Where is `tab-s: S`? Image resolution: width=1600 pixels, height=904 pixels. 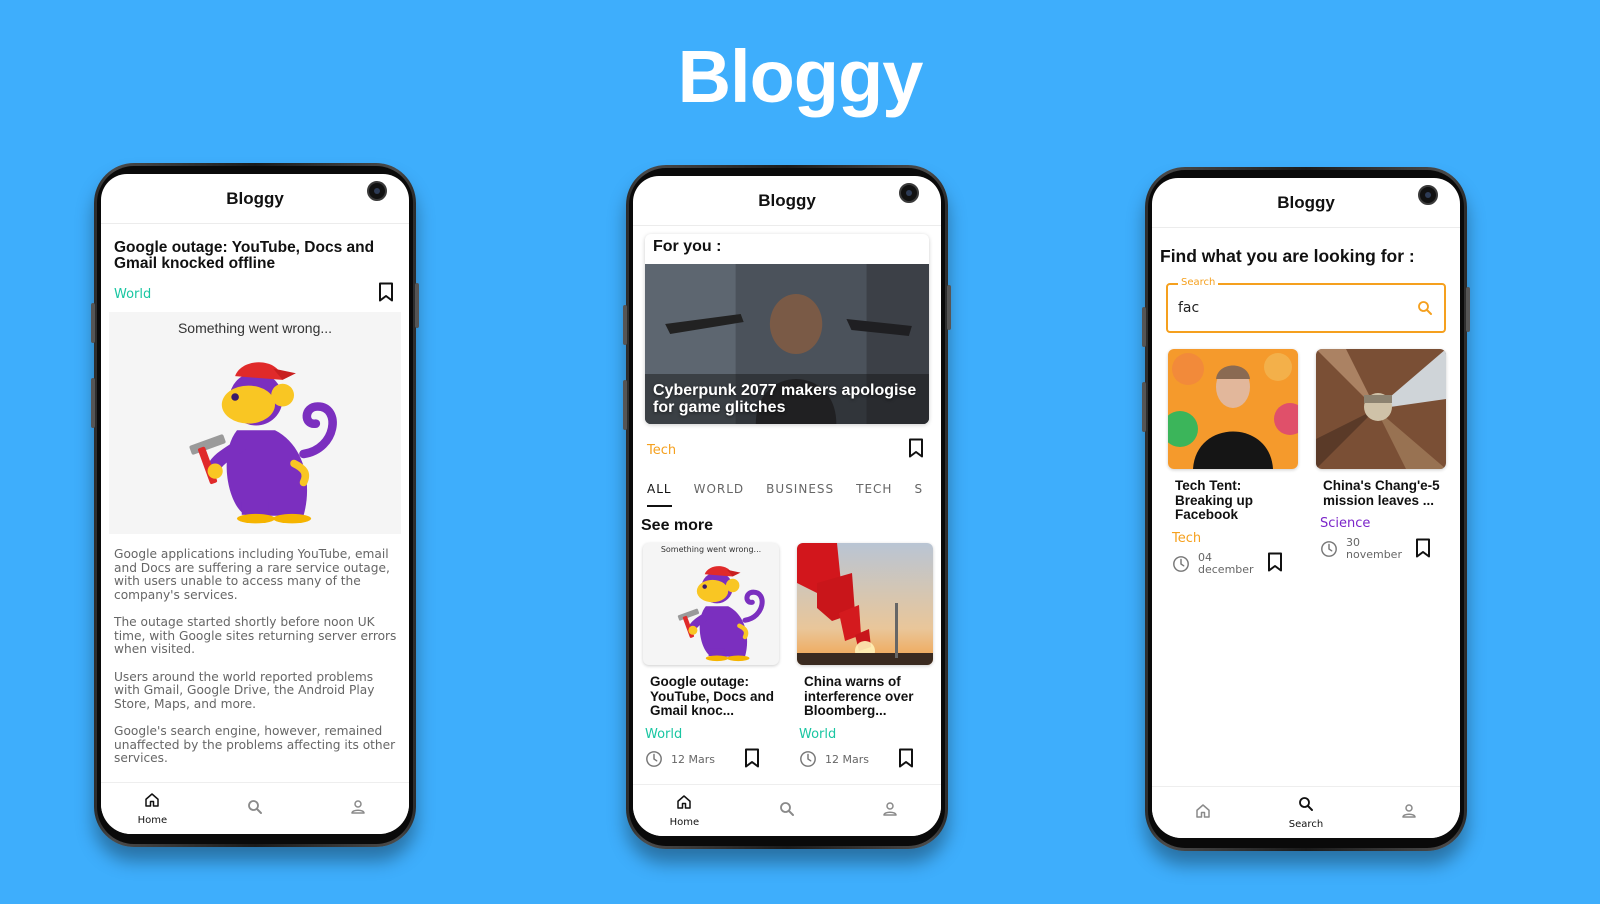
tab-s: S is located at coordinates (918, 494).